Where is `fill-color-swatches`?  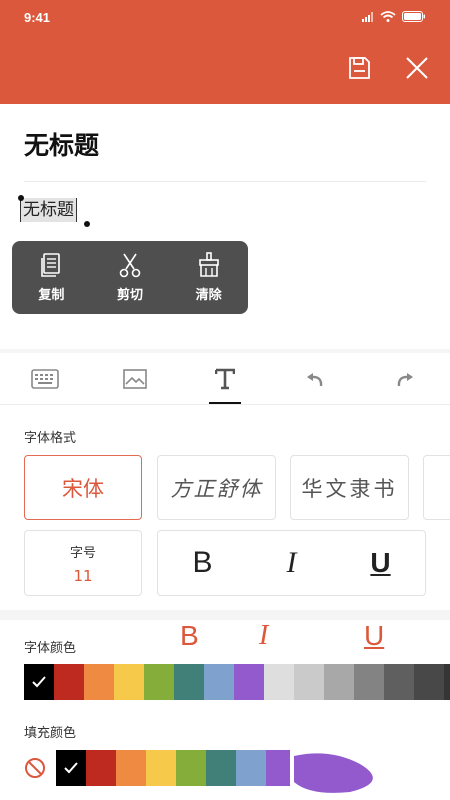 fill-color-swatches is located at coordinates (176, 768).